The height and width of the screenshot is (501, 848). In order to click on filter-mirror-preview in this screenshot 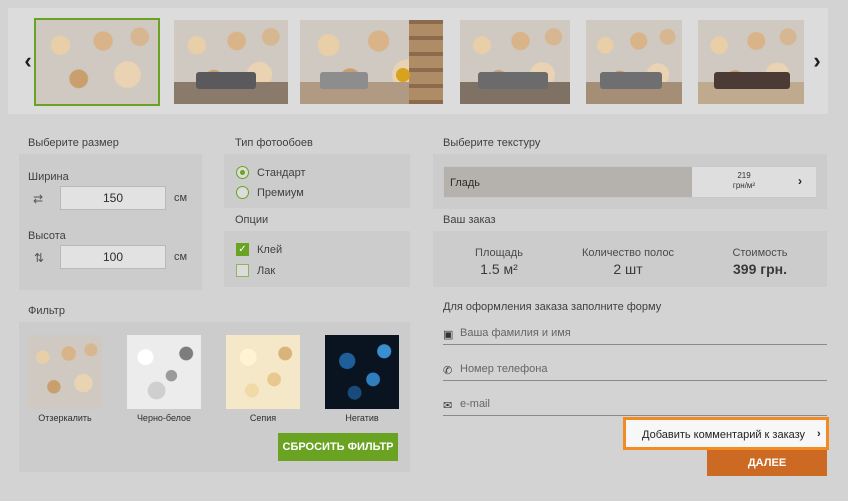, I will do `click(65, 372)`.